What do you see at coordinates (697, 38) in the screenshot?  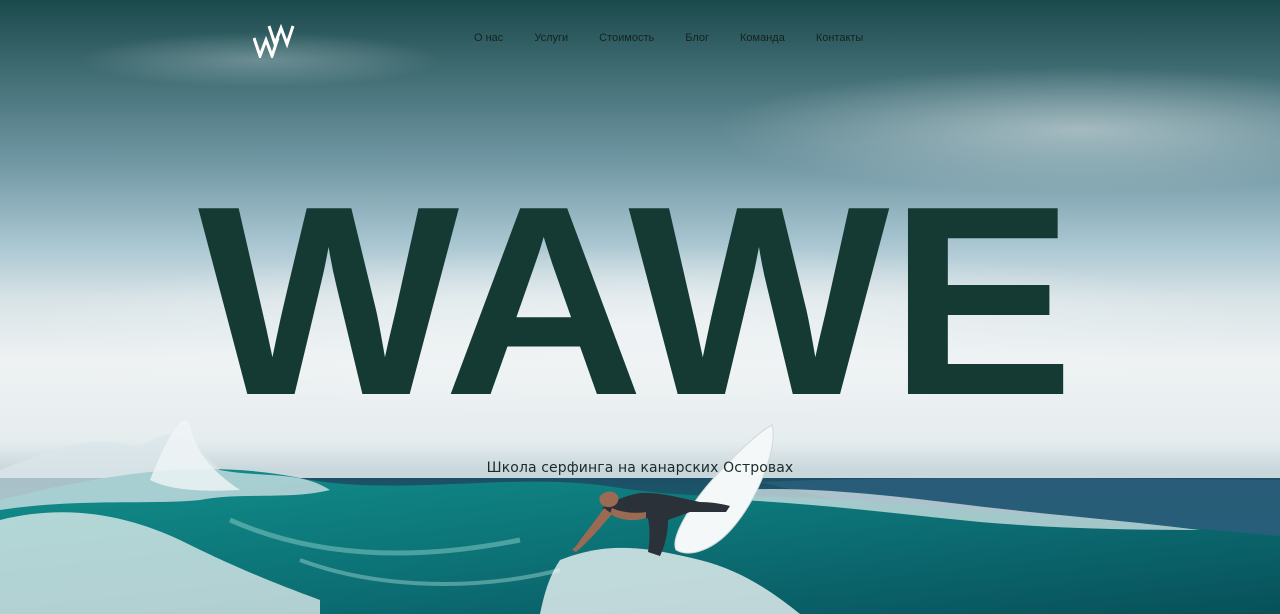 I see `nav-item-blog: Блог` at bounding box center [697, 38].